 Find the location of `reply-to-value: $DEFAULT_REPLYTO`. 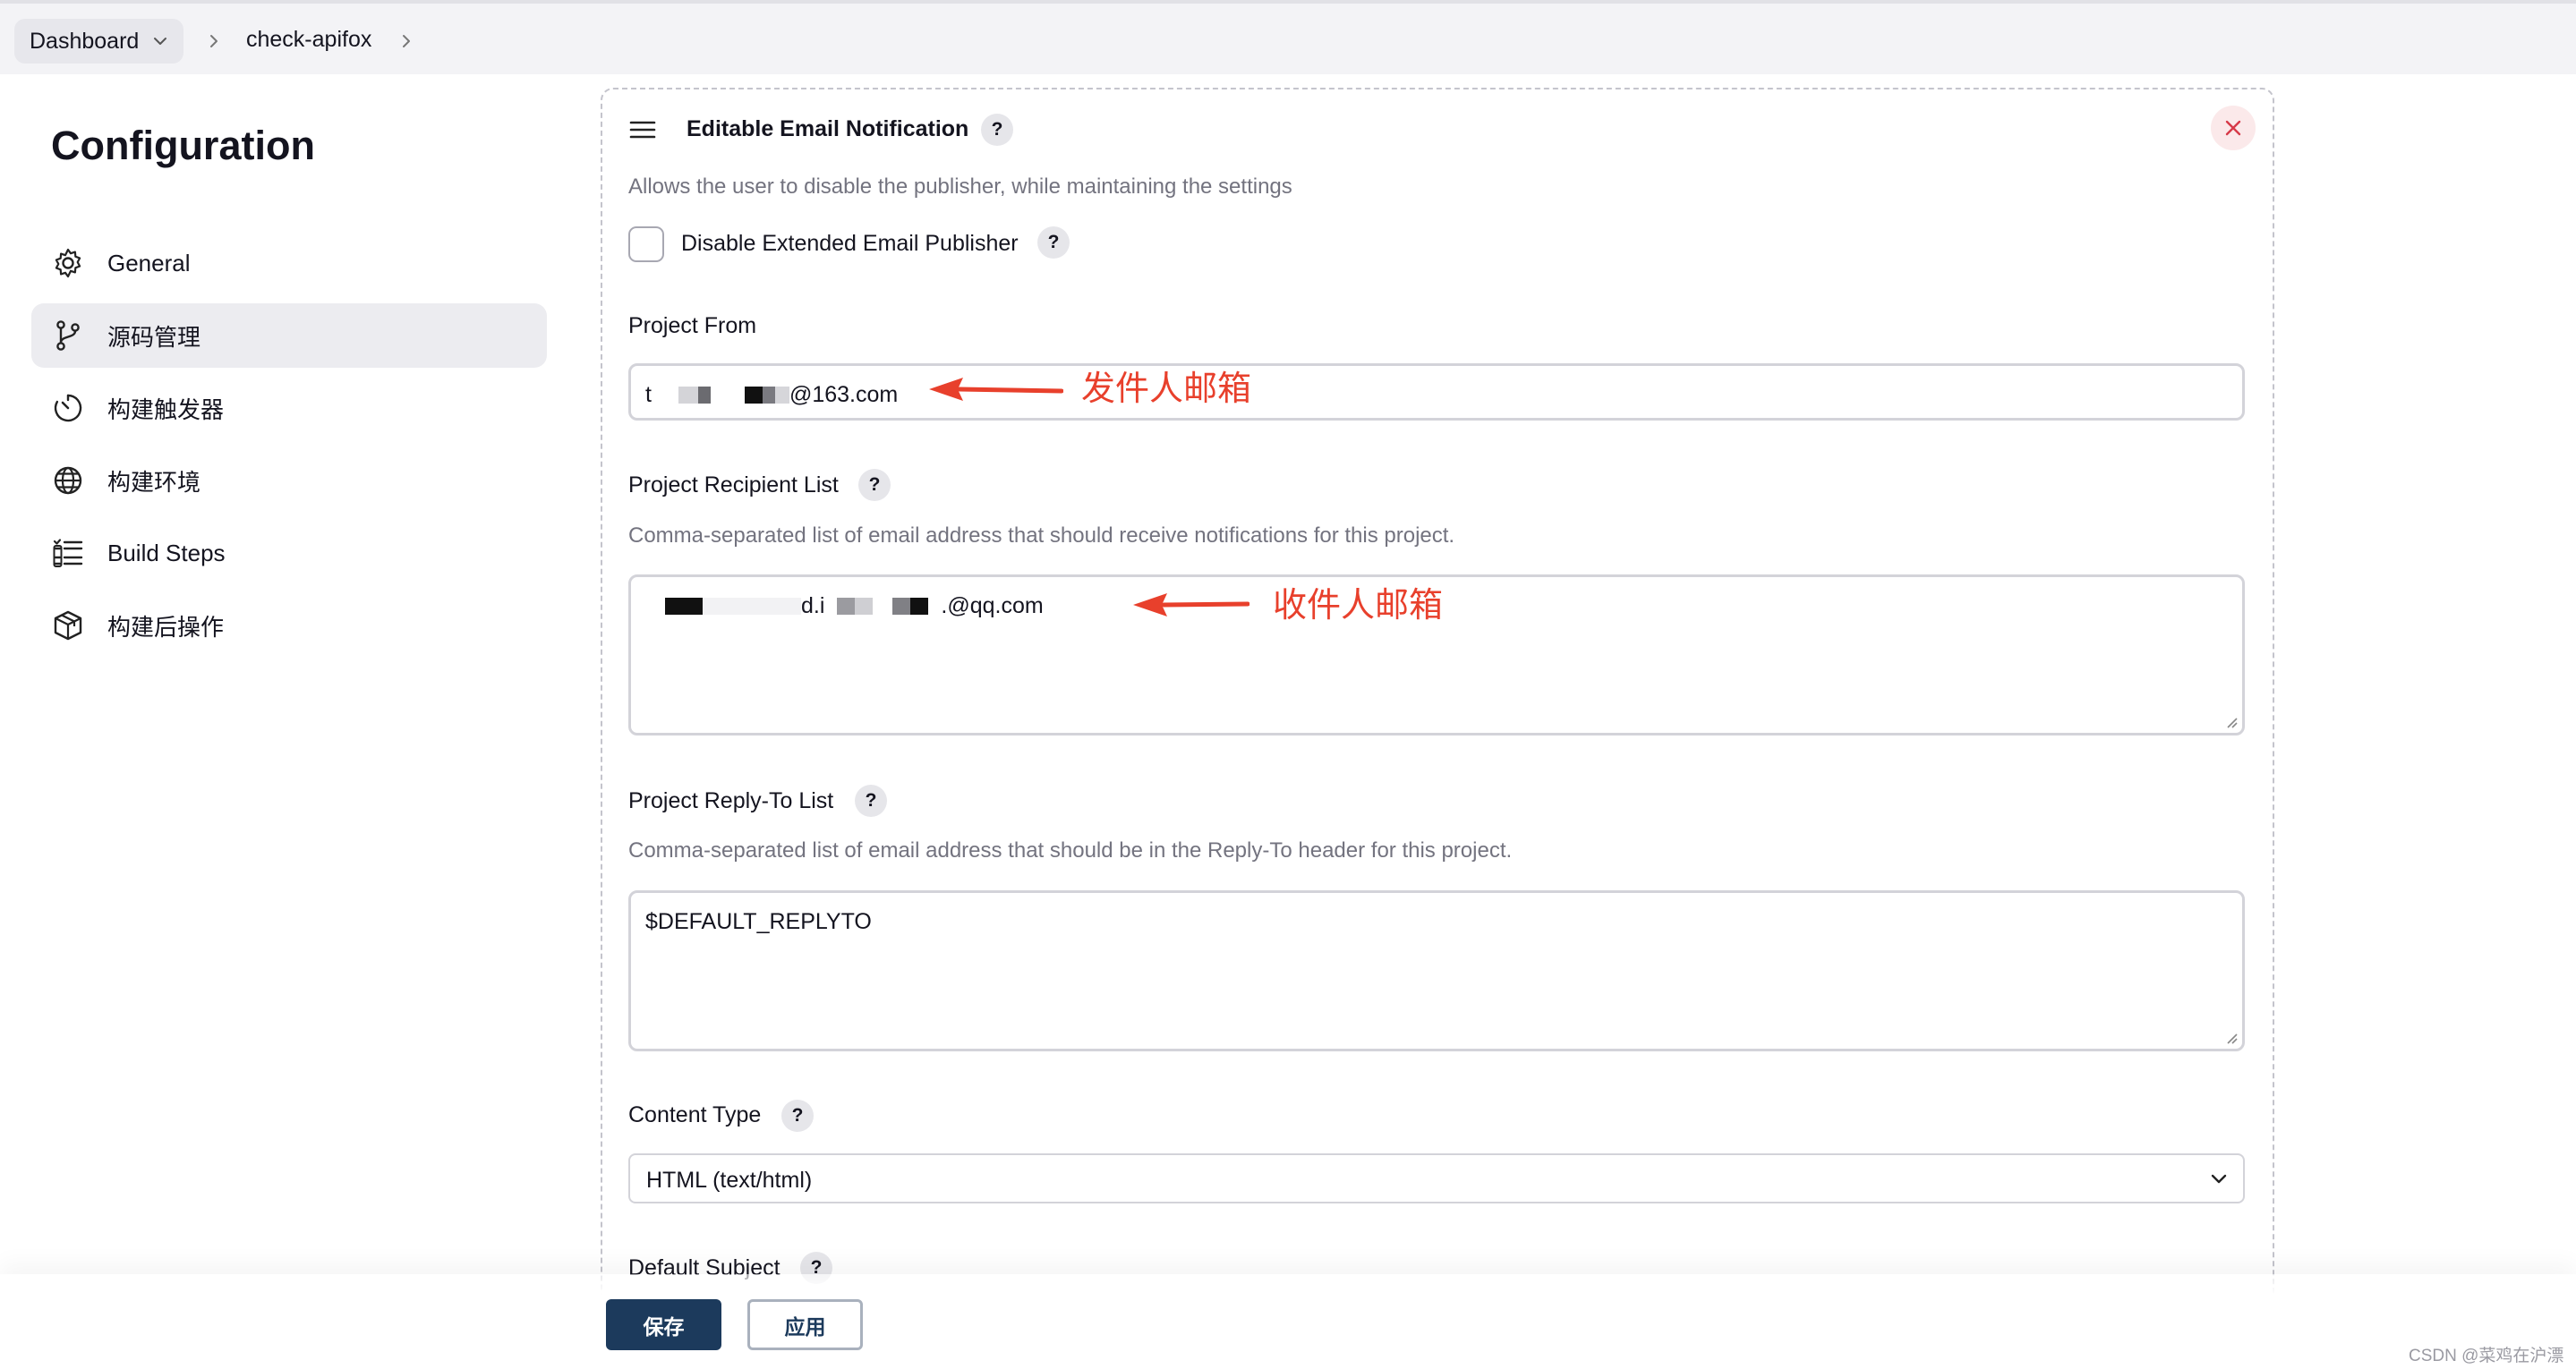

reply-to-value: $DEFAULT_REPLYTO is located at coordinates (758, 921).